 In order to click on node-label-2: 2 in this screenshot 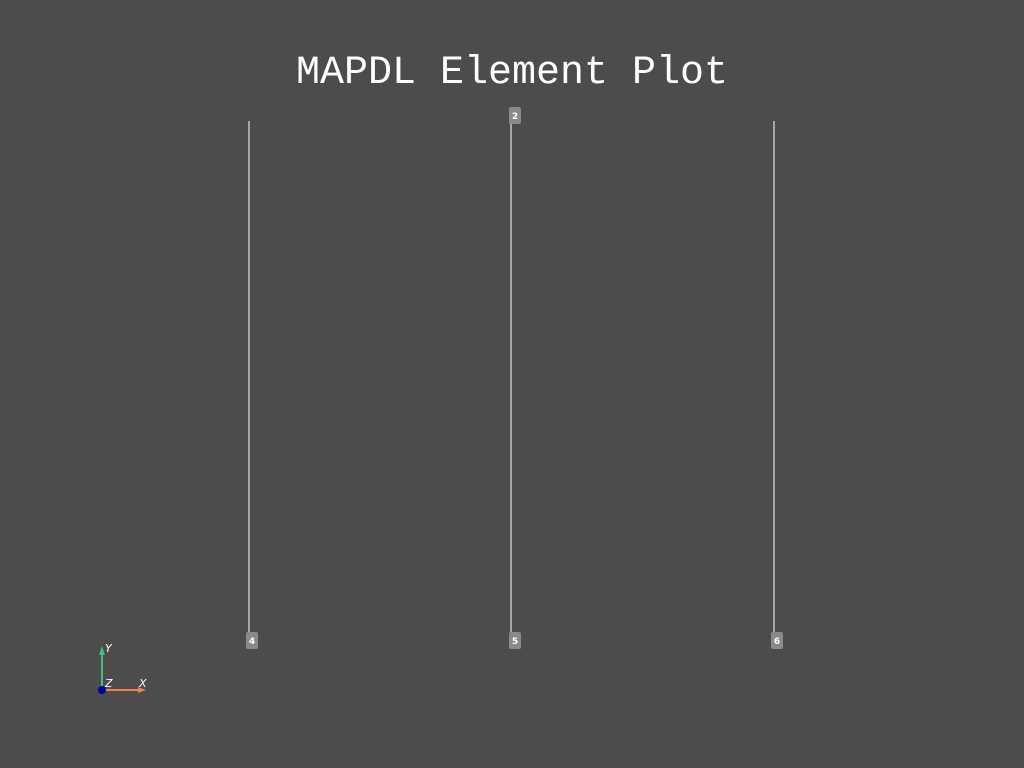, I will do `click(515, 115)`.